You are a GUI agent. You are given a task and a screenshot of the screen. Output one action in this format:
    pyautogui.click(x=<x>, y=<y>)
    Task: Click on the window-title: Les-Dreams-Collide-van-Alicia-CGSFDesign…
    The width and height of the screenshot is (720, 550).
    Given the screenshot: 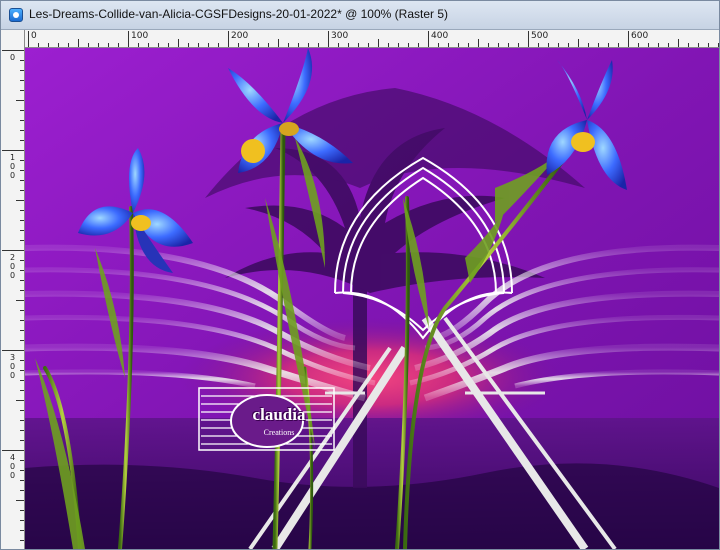 What is the action you would take?
    pyautogui.click(x=238, y=14)
    